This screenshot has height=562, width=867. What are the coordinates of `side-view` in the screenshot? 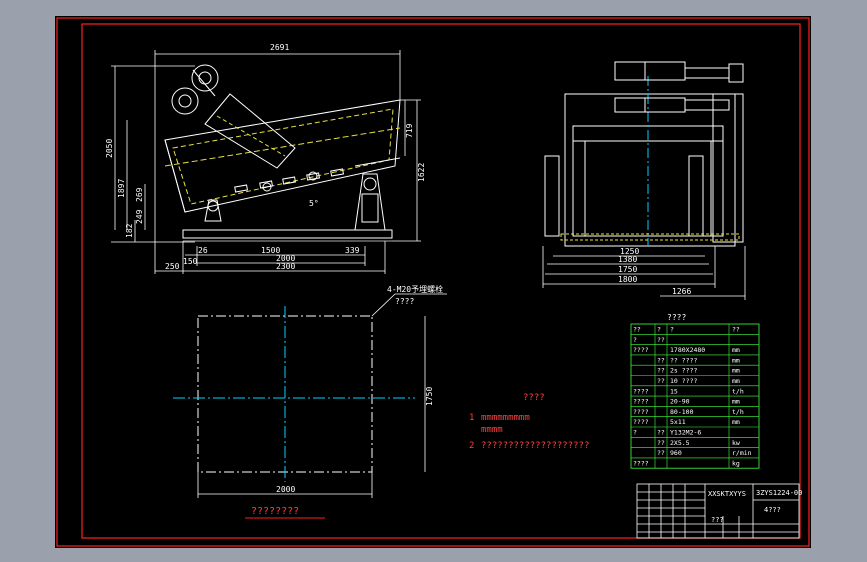 It's located at (282, 153).